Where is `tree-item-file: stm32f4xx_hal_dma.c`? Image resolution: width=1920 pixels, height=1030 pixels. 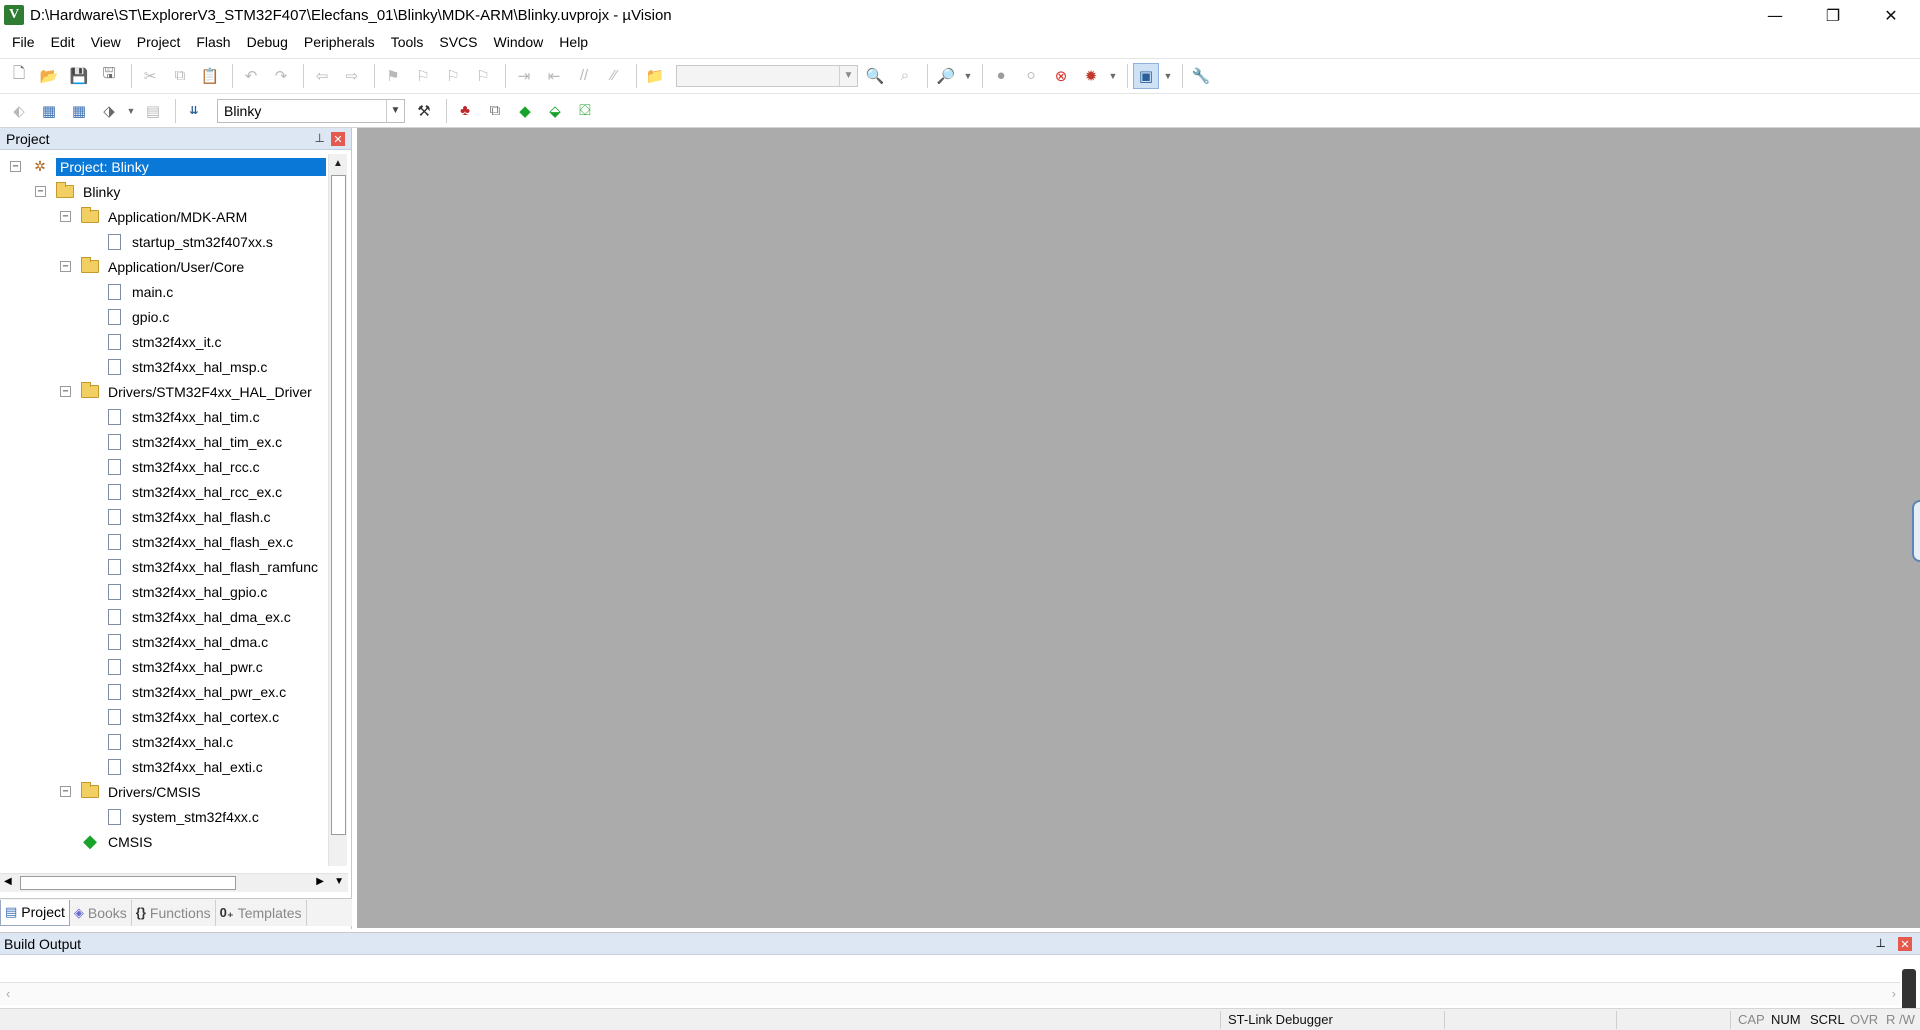
tree-item-file: stm32f4xx_hal_dma.c is located at coordinates (177, 641).